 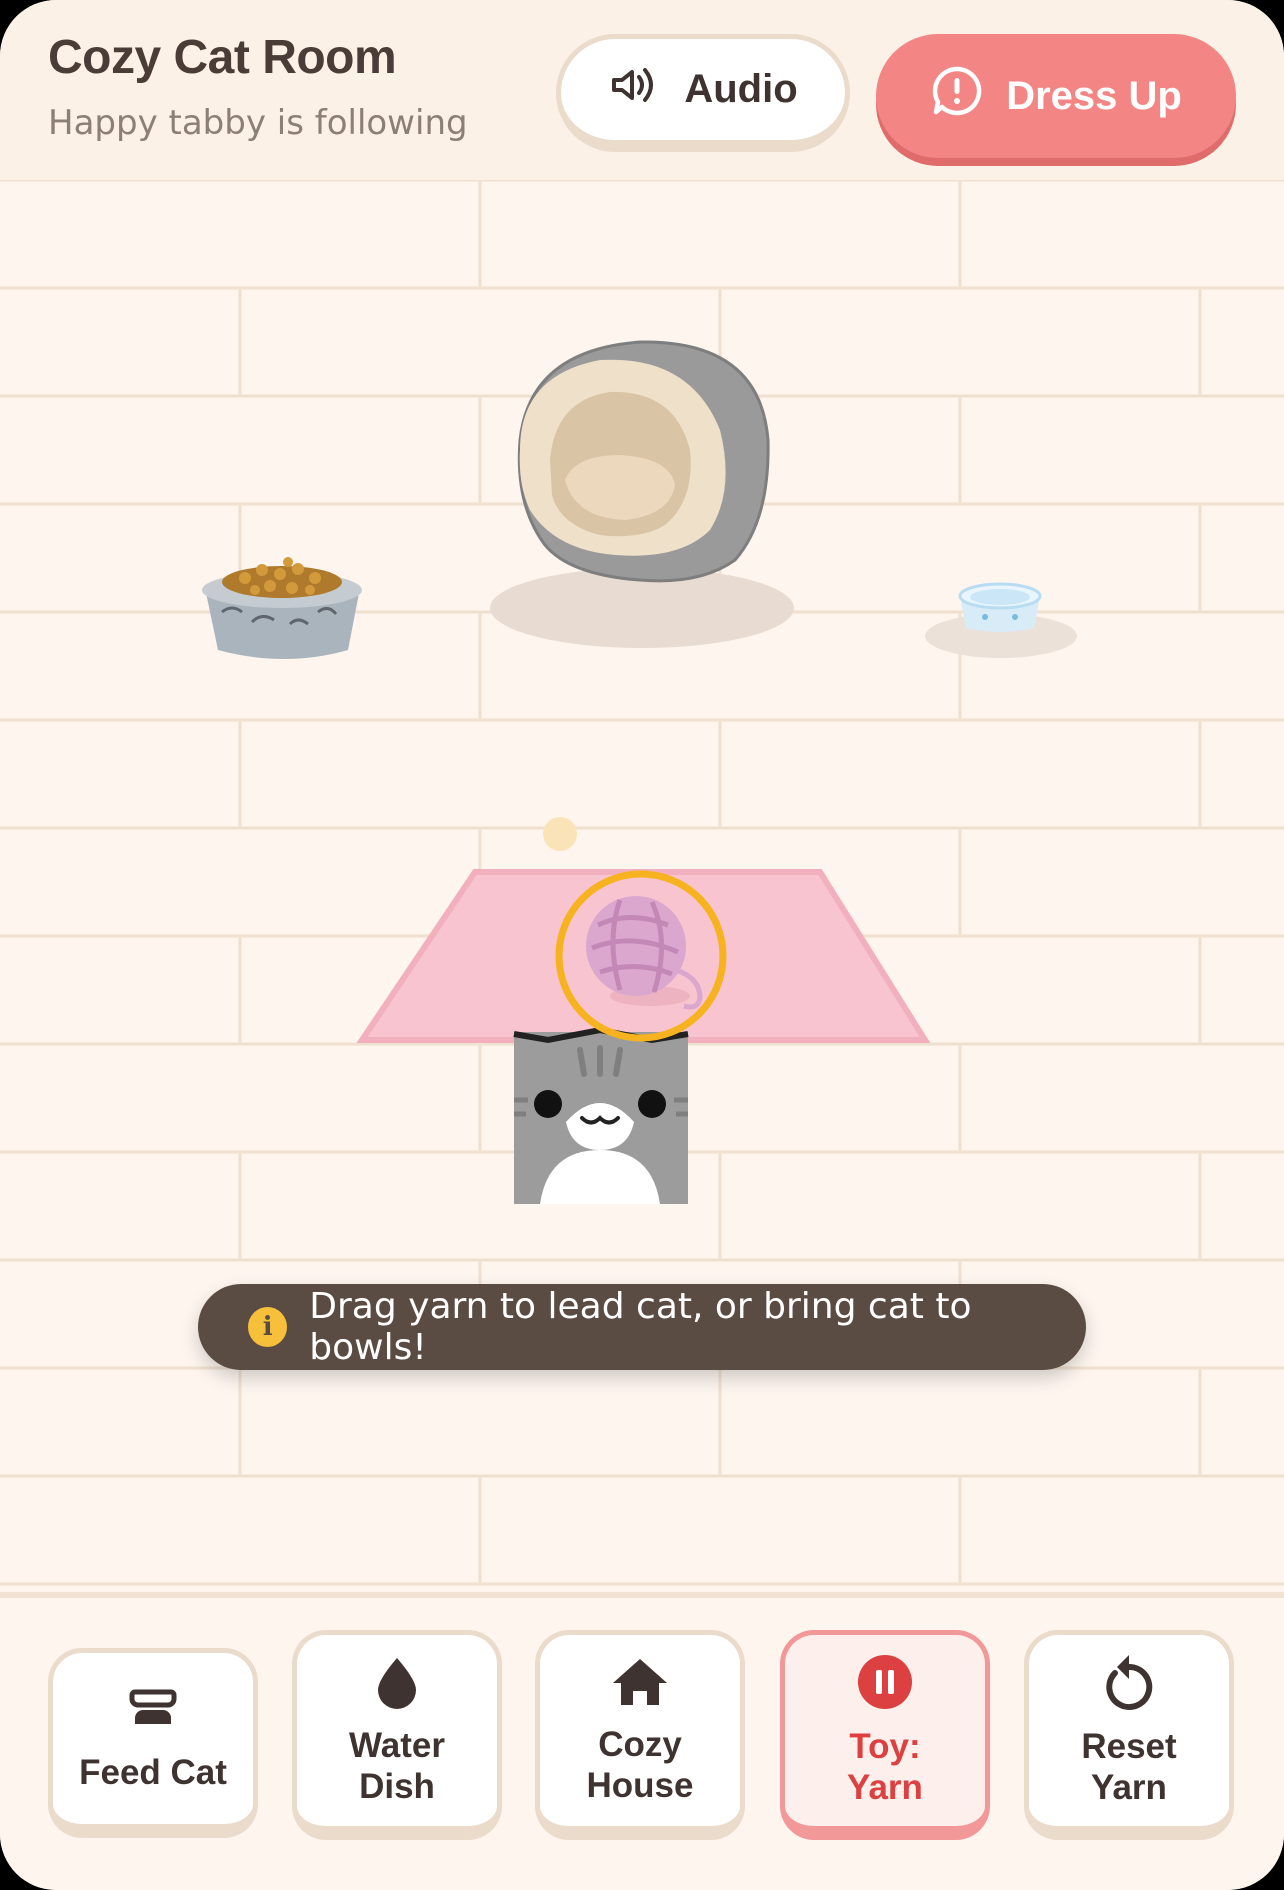 I want to click on info-icon: i, so click(x=268, y=1327).